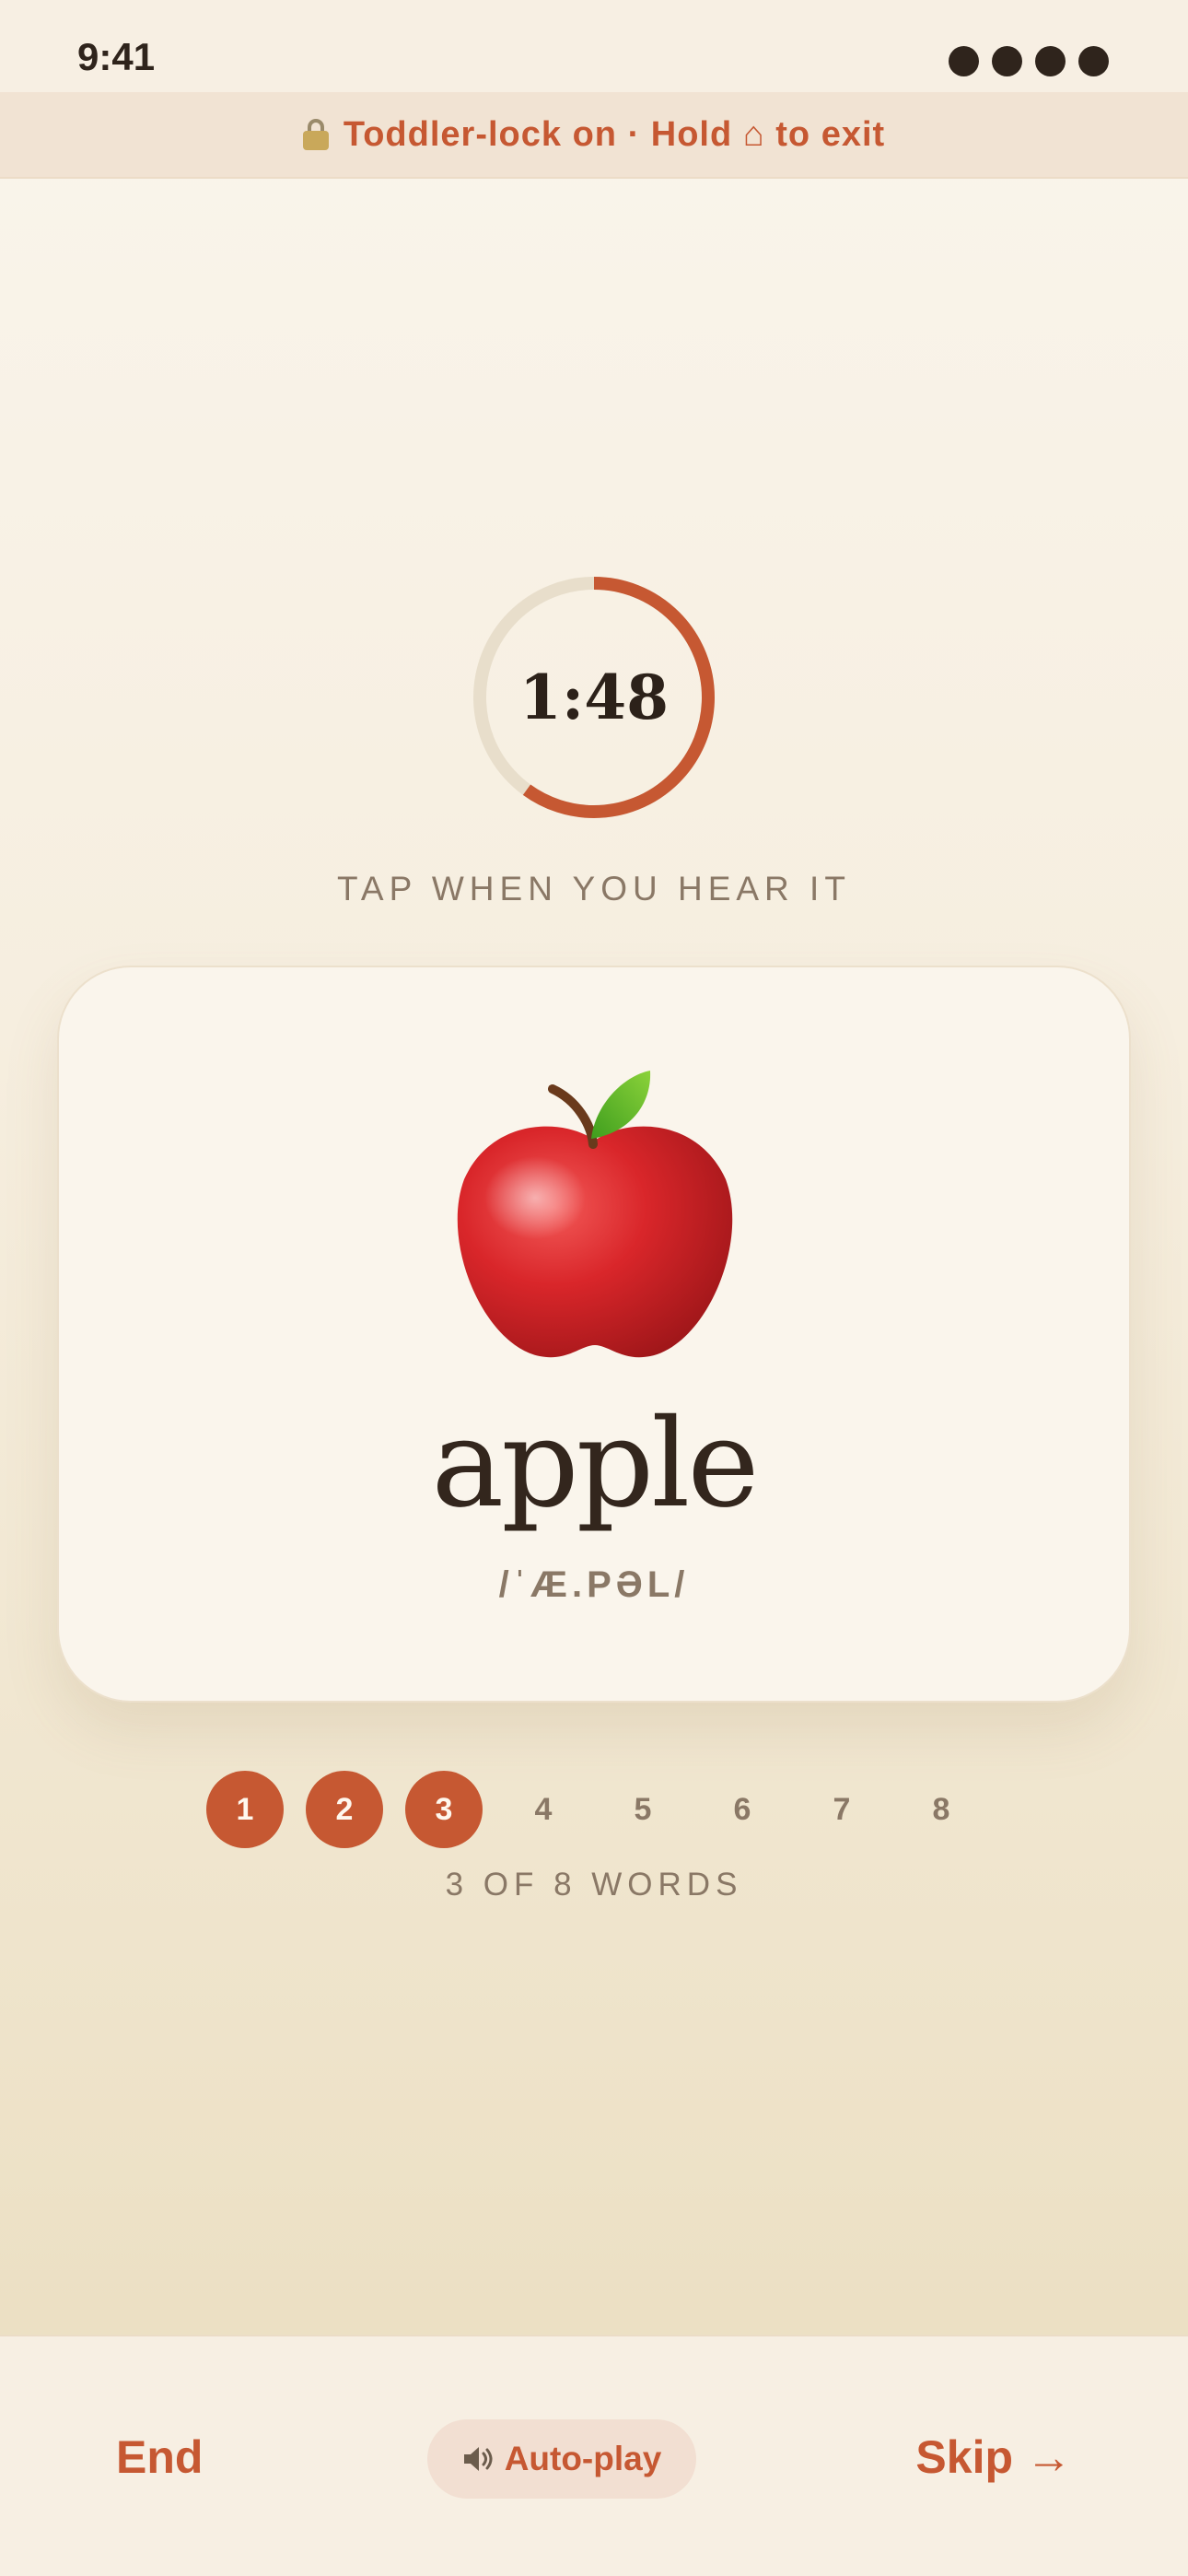 Image resolution: width=1188 pixels, height=2576 pixels. I want to click on progress-step: 5, so click(643, 1809).